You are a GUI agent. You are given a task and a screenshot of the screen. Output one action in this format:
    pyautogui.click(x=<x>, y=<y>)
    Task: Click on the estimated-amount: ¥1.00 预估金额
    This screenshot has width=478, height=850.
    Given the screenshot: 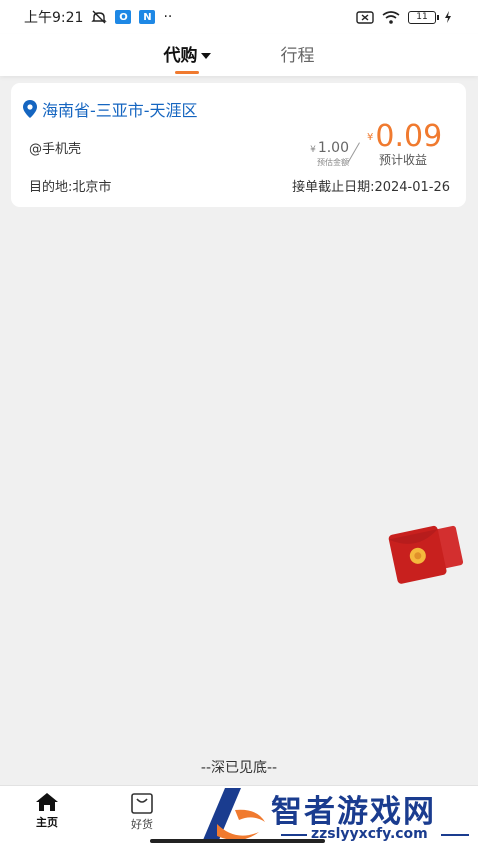 What is the action you would take?
    pyautogui.click(x=325, y=154)
    